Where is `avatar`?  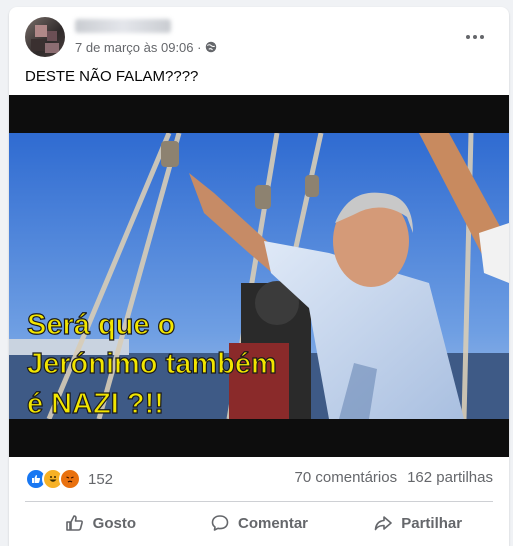 avatar is located at coordinates (45, 37).